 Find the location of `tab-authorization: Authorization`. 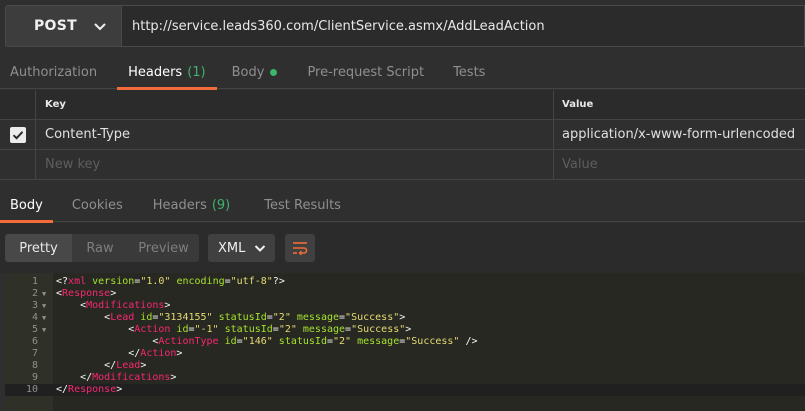

tab-authorization: Authorization is located at coordinates (53, 72).